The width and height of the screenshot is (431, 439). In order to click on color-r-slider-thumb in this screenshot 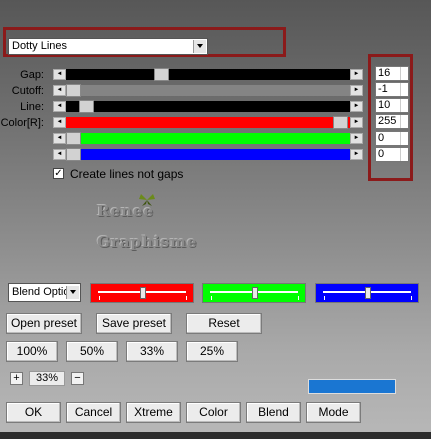, I will do `click(340, 122)`.